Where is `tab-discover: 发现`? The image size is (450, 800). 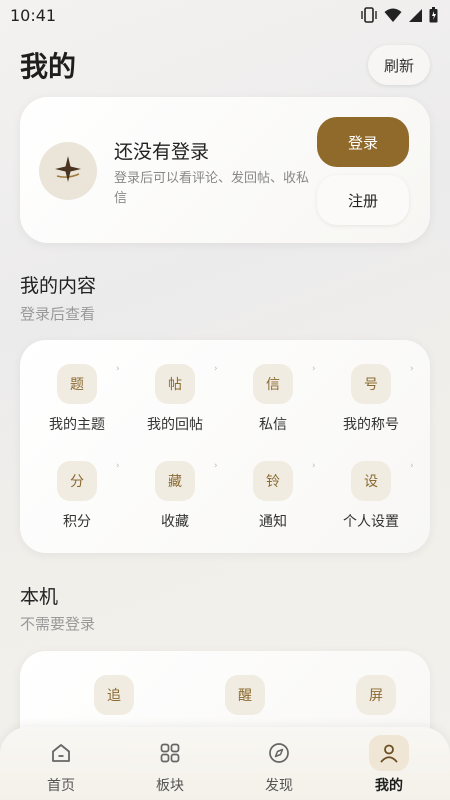 tab-discover: 发现 is located at coordinates (279, 765).